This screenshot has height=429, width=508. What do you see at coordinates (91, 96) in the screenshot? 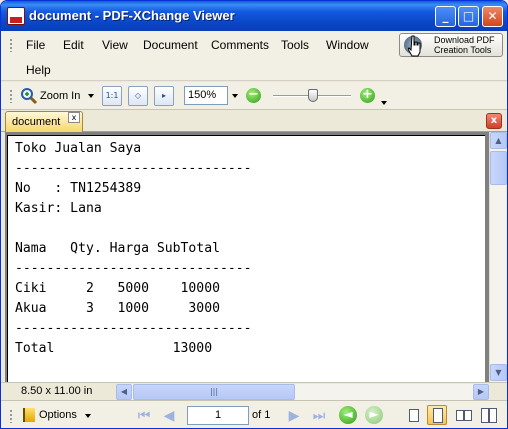
I see `zoom-tool-dropdown-icon` at bounding box center [91, 96].